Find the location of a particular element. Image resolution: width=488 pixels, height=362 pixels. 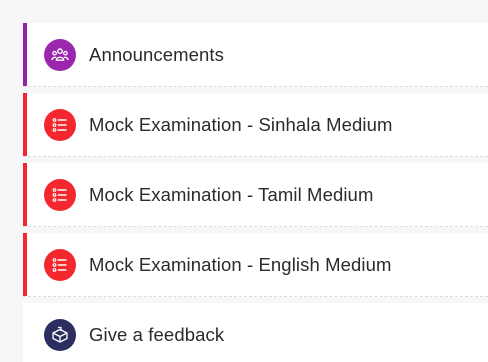

feedback-box-icon is located at coordinates (60, 335).